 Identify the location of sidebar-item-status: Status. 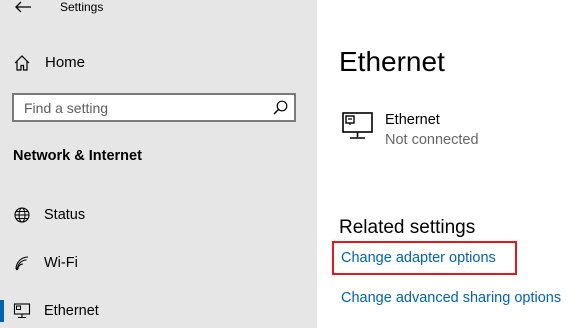
(158, 215).